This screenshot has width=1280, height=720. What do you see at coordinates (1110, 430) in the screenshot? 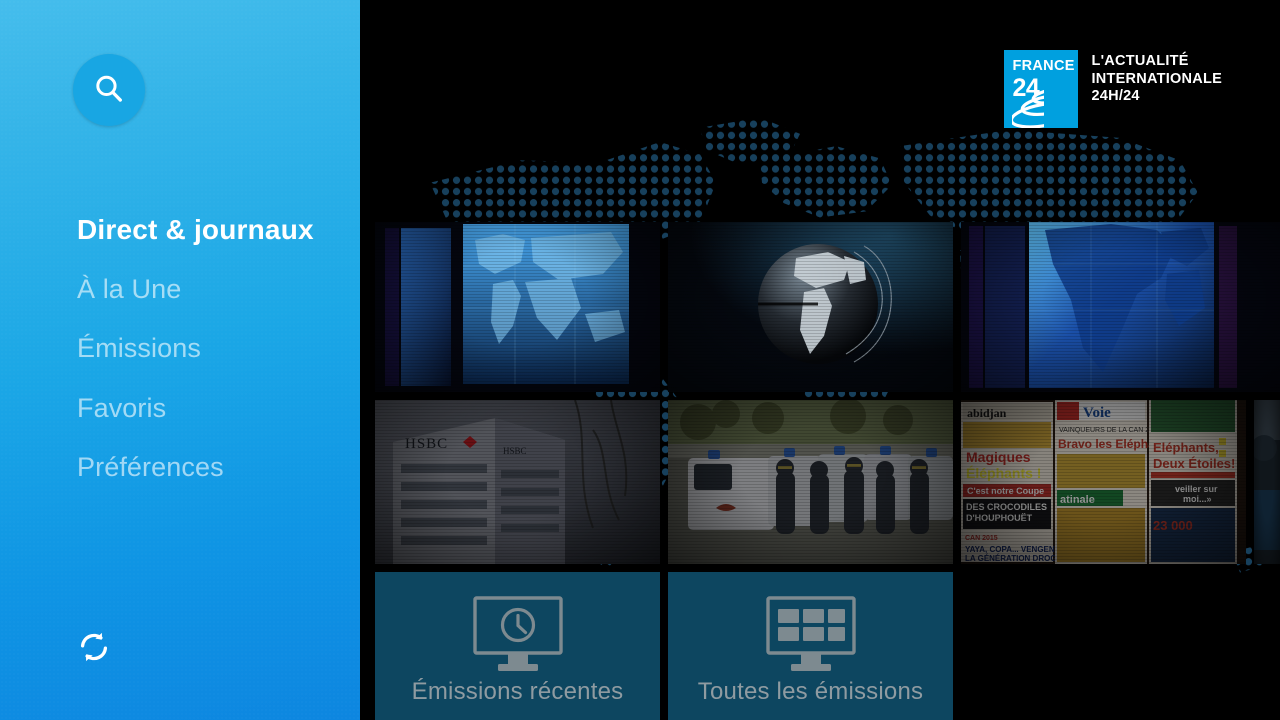
I see `svg-text: VAINQUEURS DE LA CAN 2015` at bounding box center [1110, 430].